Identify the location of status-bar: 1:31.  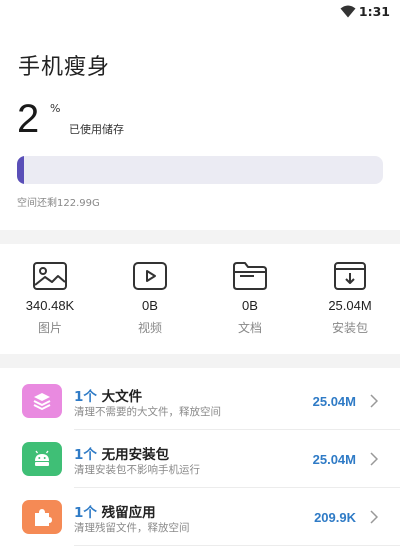
(200, 12).